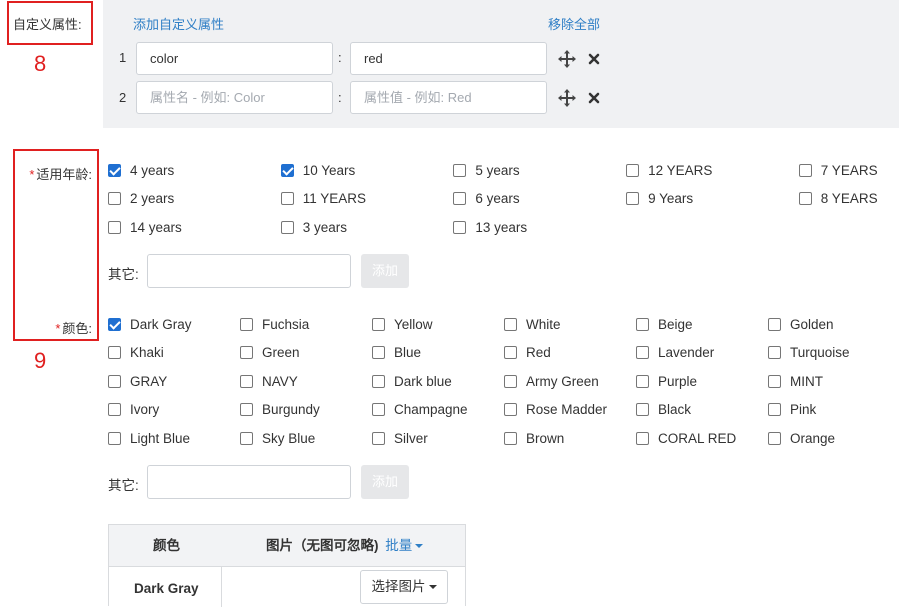 The image size is (899, 607). Describe the element at coordinates (280, 410) in the screenshot. I see `checkbox-option: Burgundy` at that location.